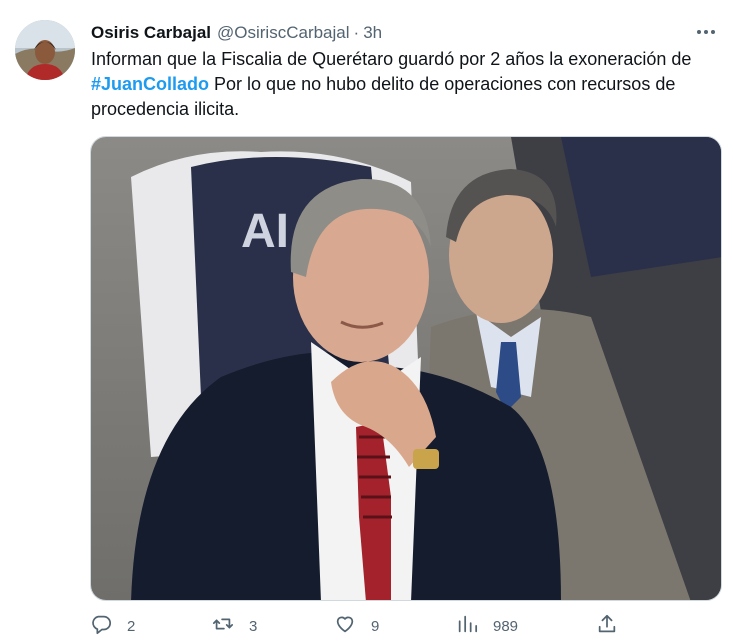 The height and width of the screenshot is (642, 733). Describe the element at coordinates (375, 626) in the screenshot. I see `like-count: 9` at that location.